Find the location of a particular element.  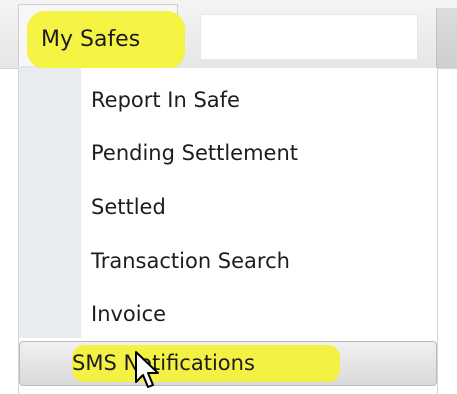

menu-item-invoice: Invoice is located at coordinates (128, 314).